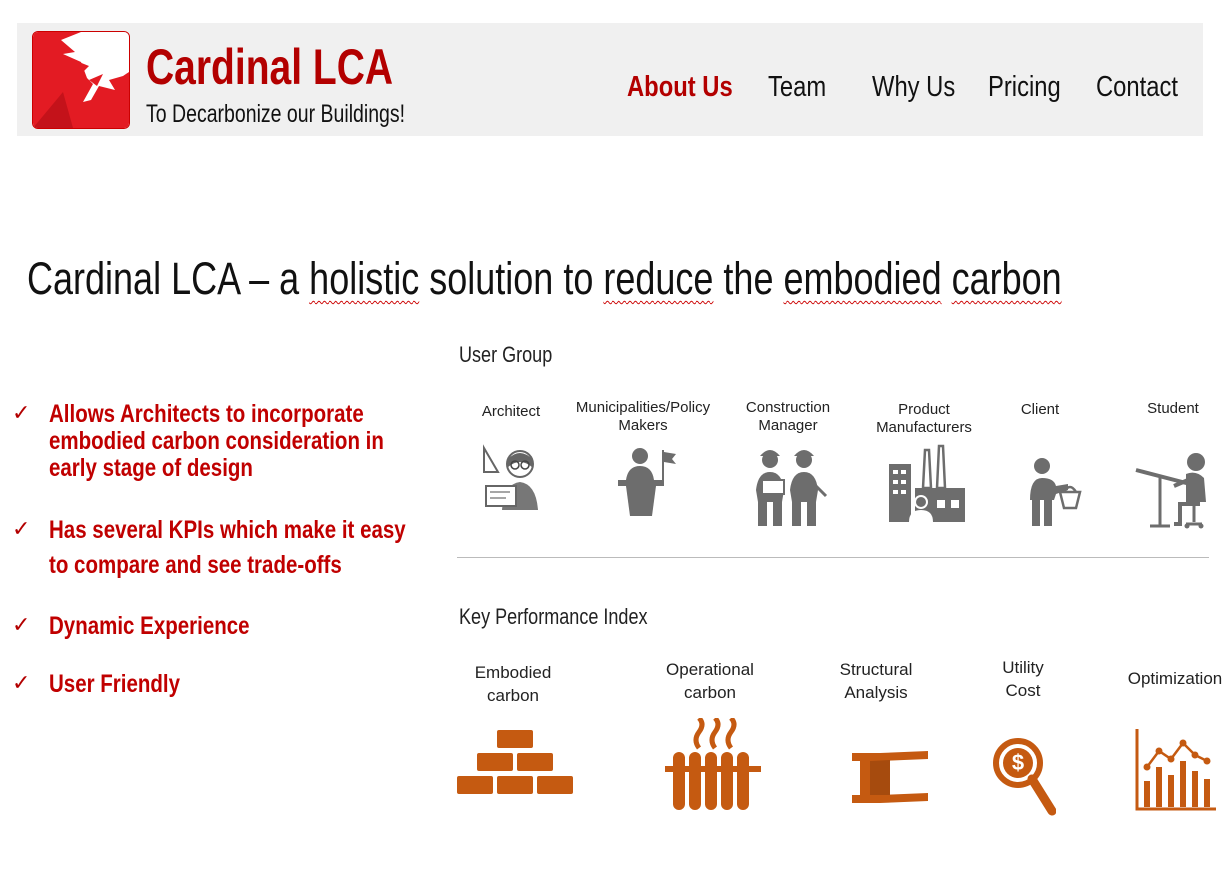 This screenshot has width=1232, height=888. What do you see at coordinates (913, 87) in the screenshot?
I see `nav-why-us: Why Us` at bounding box center [913, 87].